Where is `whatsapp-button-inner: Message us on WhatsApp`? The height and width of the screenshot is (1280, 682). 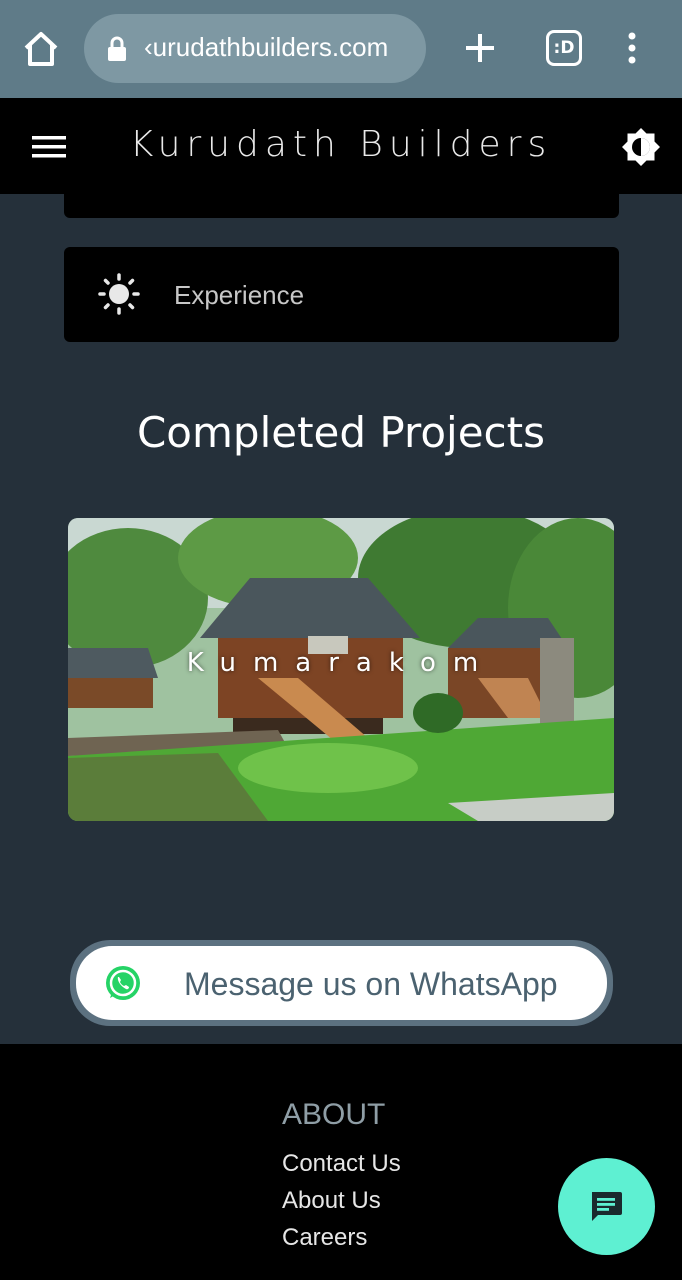 whatsapp-button-inner: Message us on WhatsApp is located at coordinates (341, 983).